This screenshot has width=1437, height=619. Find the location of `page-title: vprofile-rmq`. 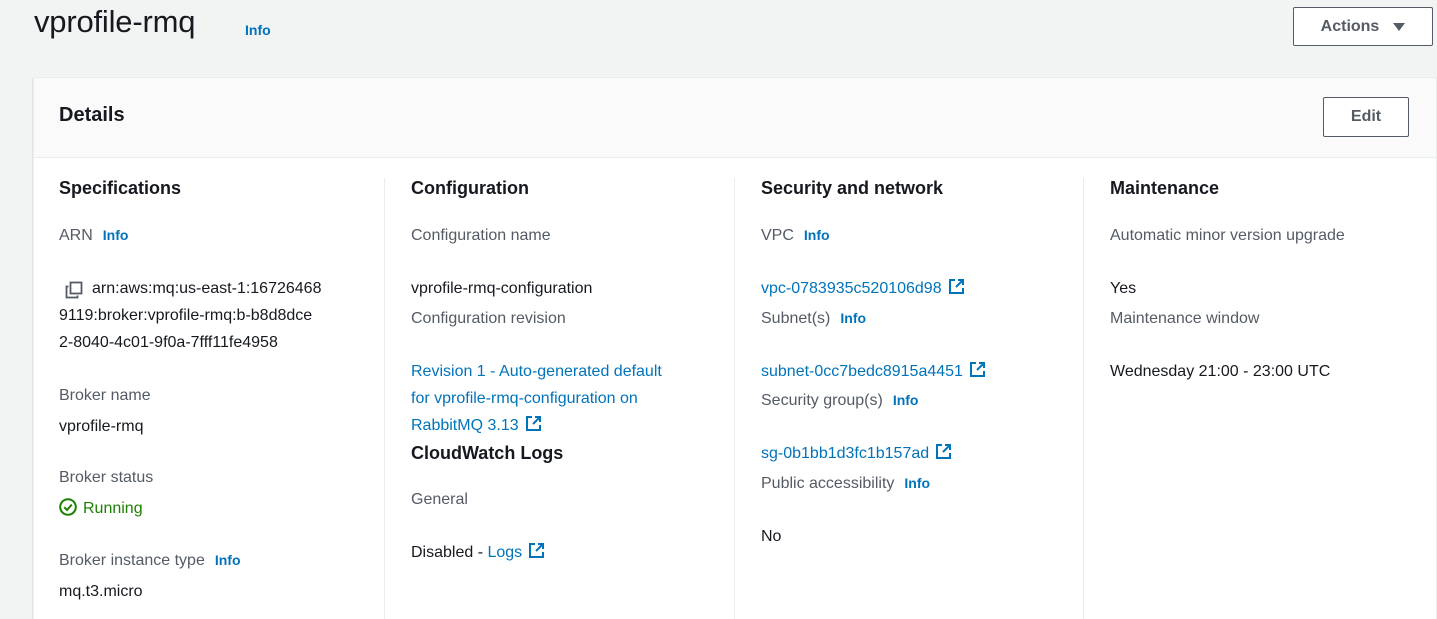

page-title: vprofile-rmq is located at coordinates (115, 21).